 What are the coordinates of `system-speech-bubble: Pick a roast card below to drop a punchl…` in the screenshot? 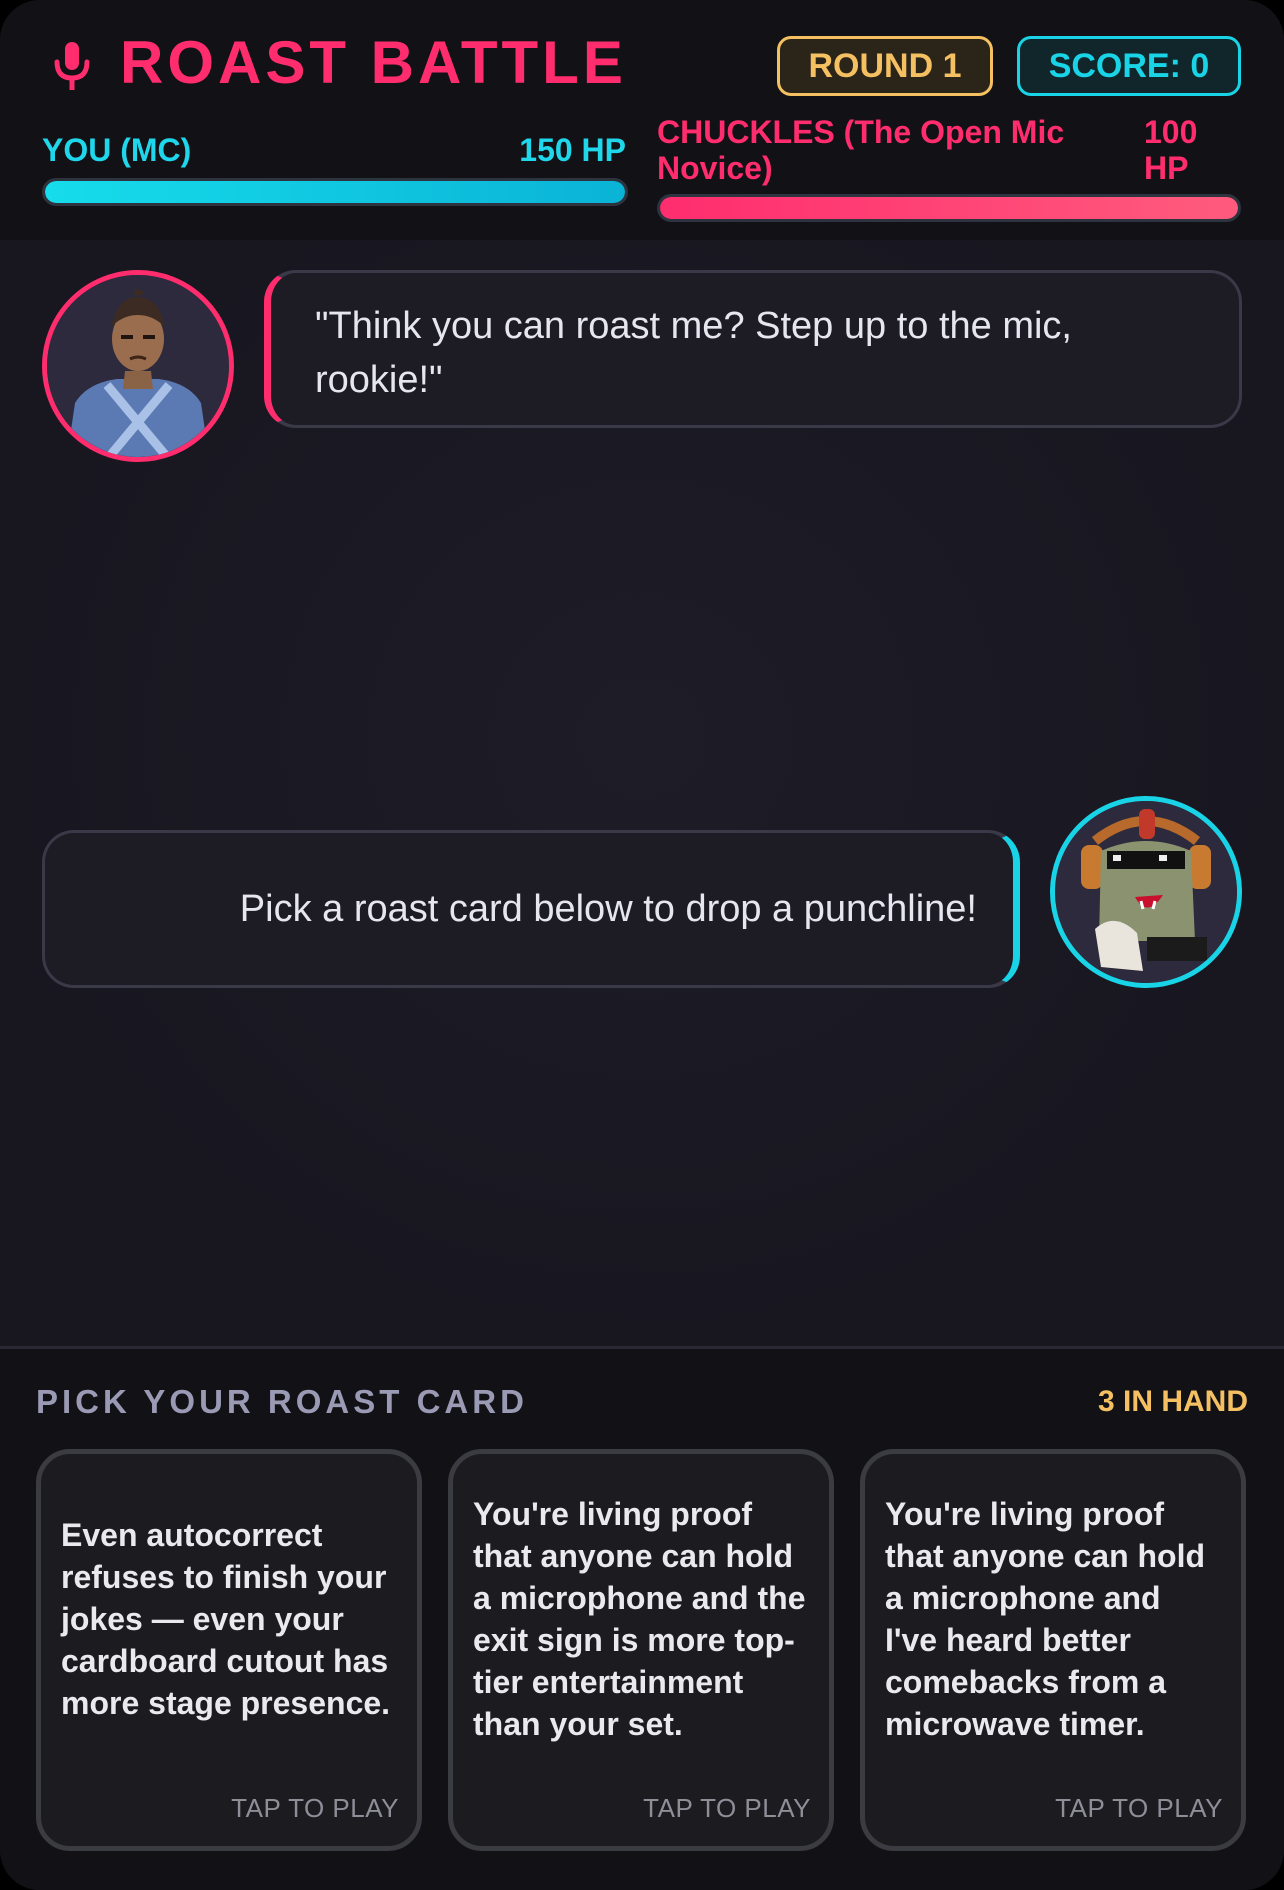 It's located at (531, 909).